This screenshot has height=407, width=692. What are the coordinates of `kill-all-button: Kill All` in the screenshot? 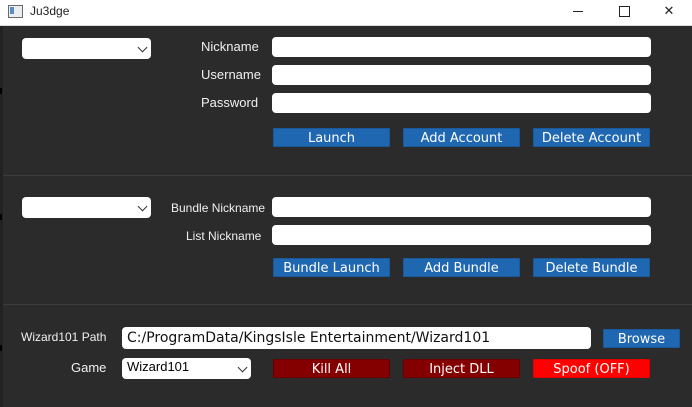 It's located at (331, 368).